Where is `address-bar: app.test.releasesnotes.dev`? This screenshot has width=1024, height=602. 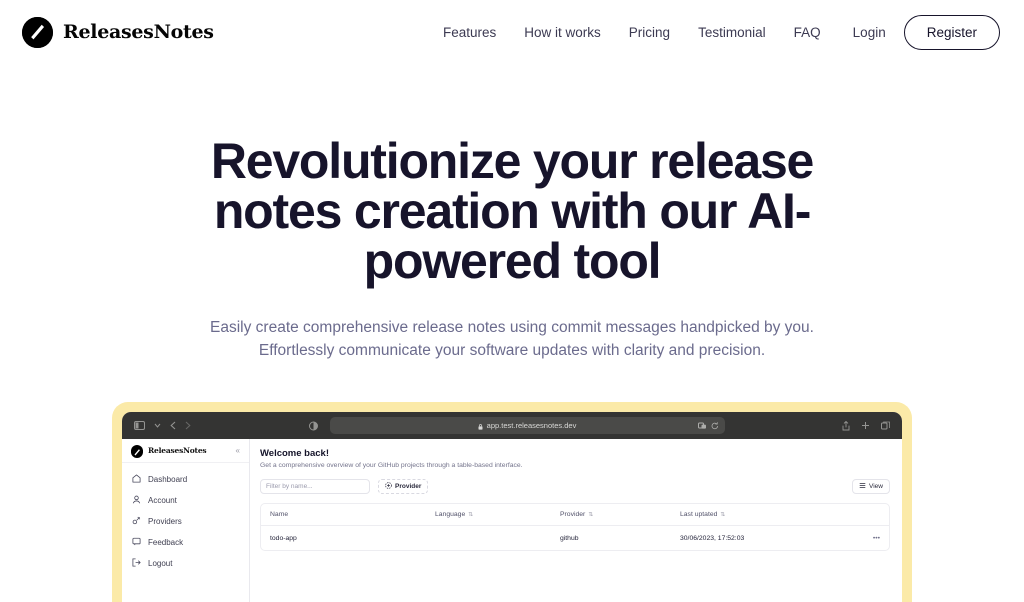
address-bar: app.test.releasesnotes.dev is located at coordinates (527, 426).